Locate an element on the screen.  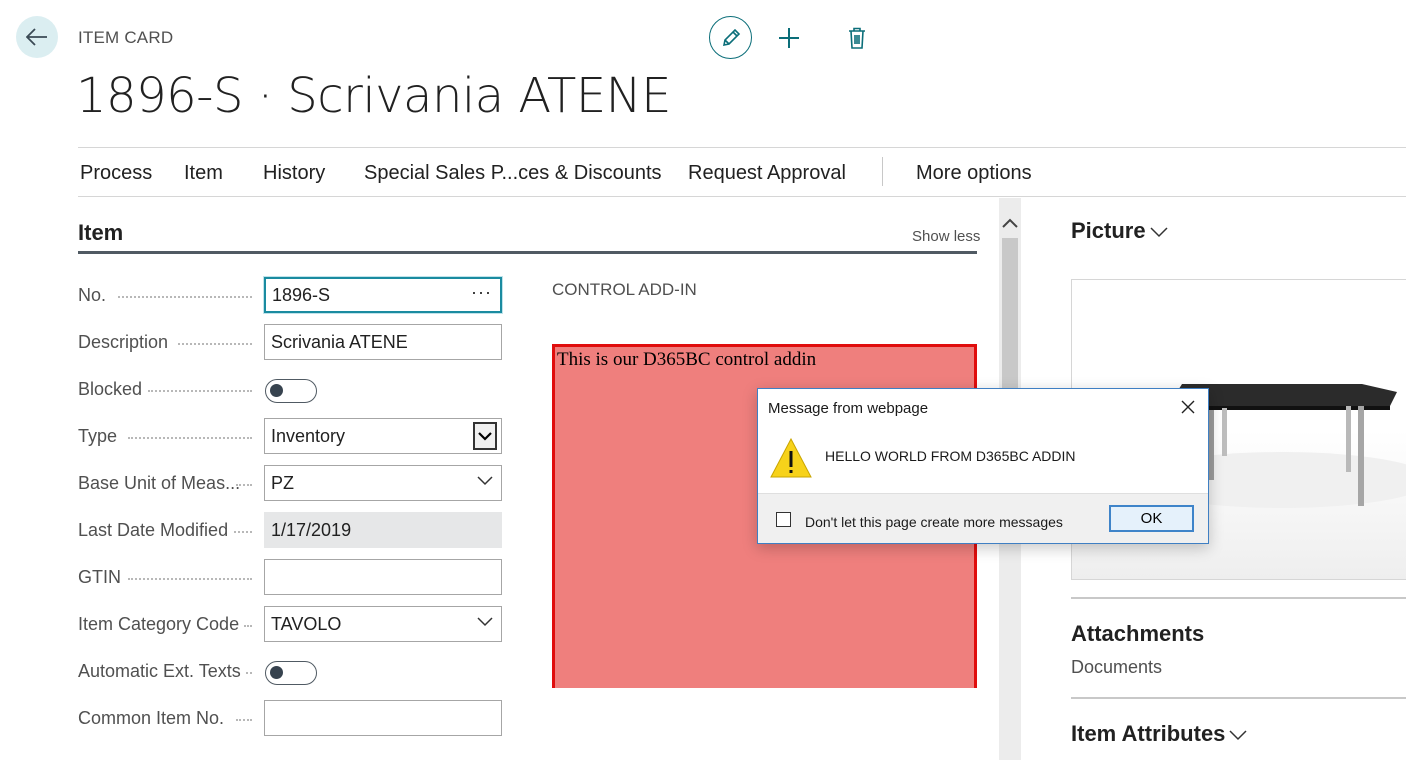
ellipsis-icon: ··· is located at coordinates (481, 292).